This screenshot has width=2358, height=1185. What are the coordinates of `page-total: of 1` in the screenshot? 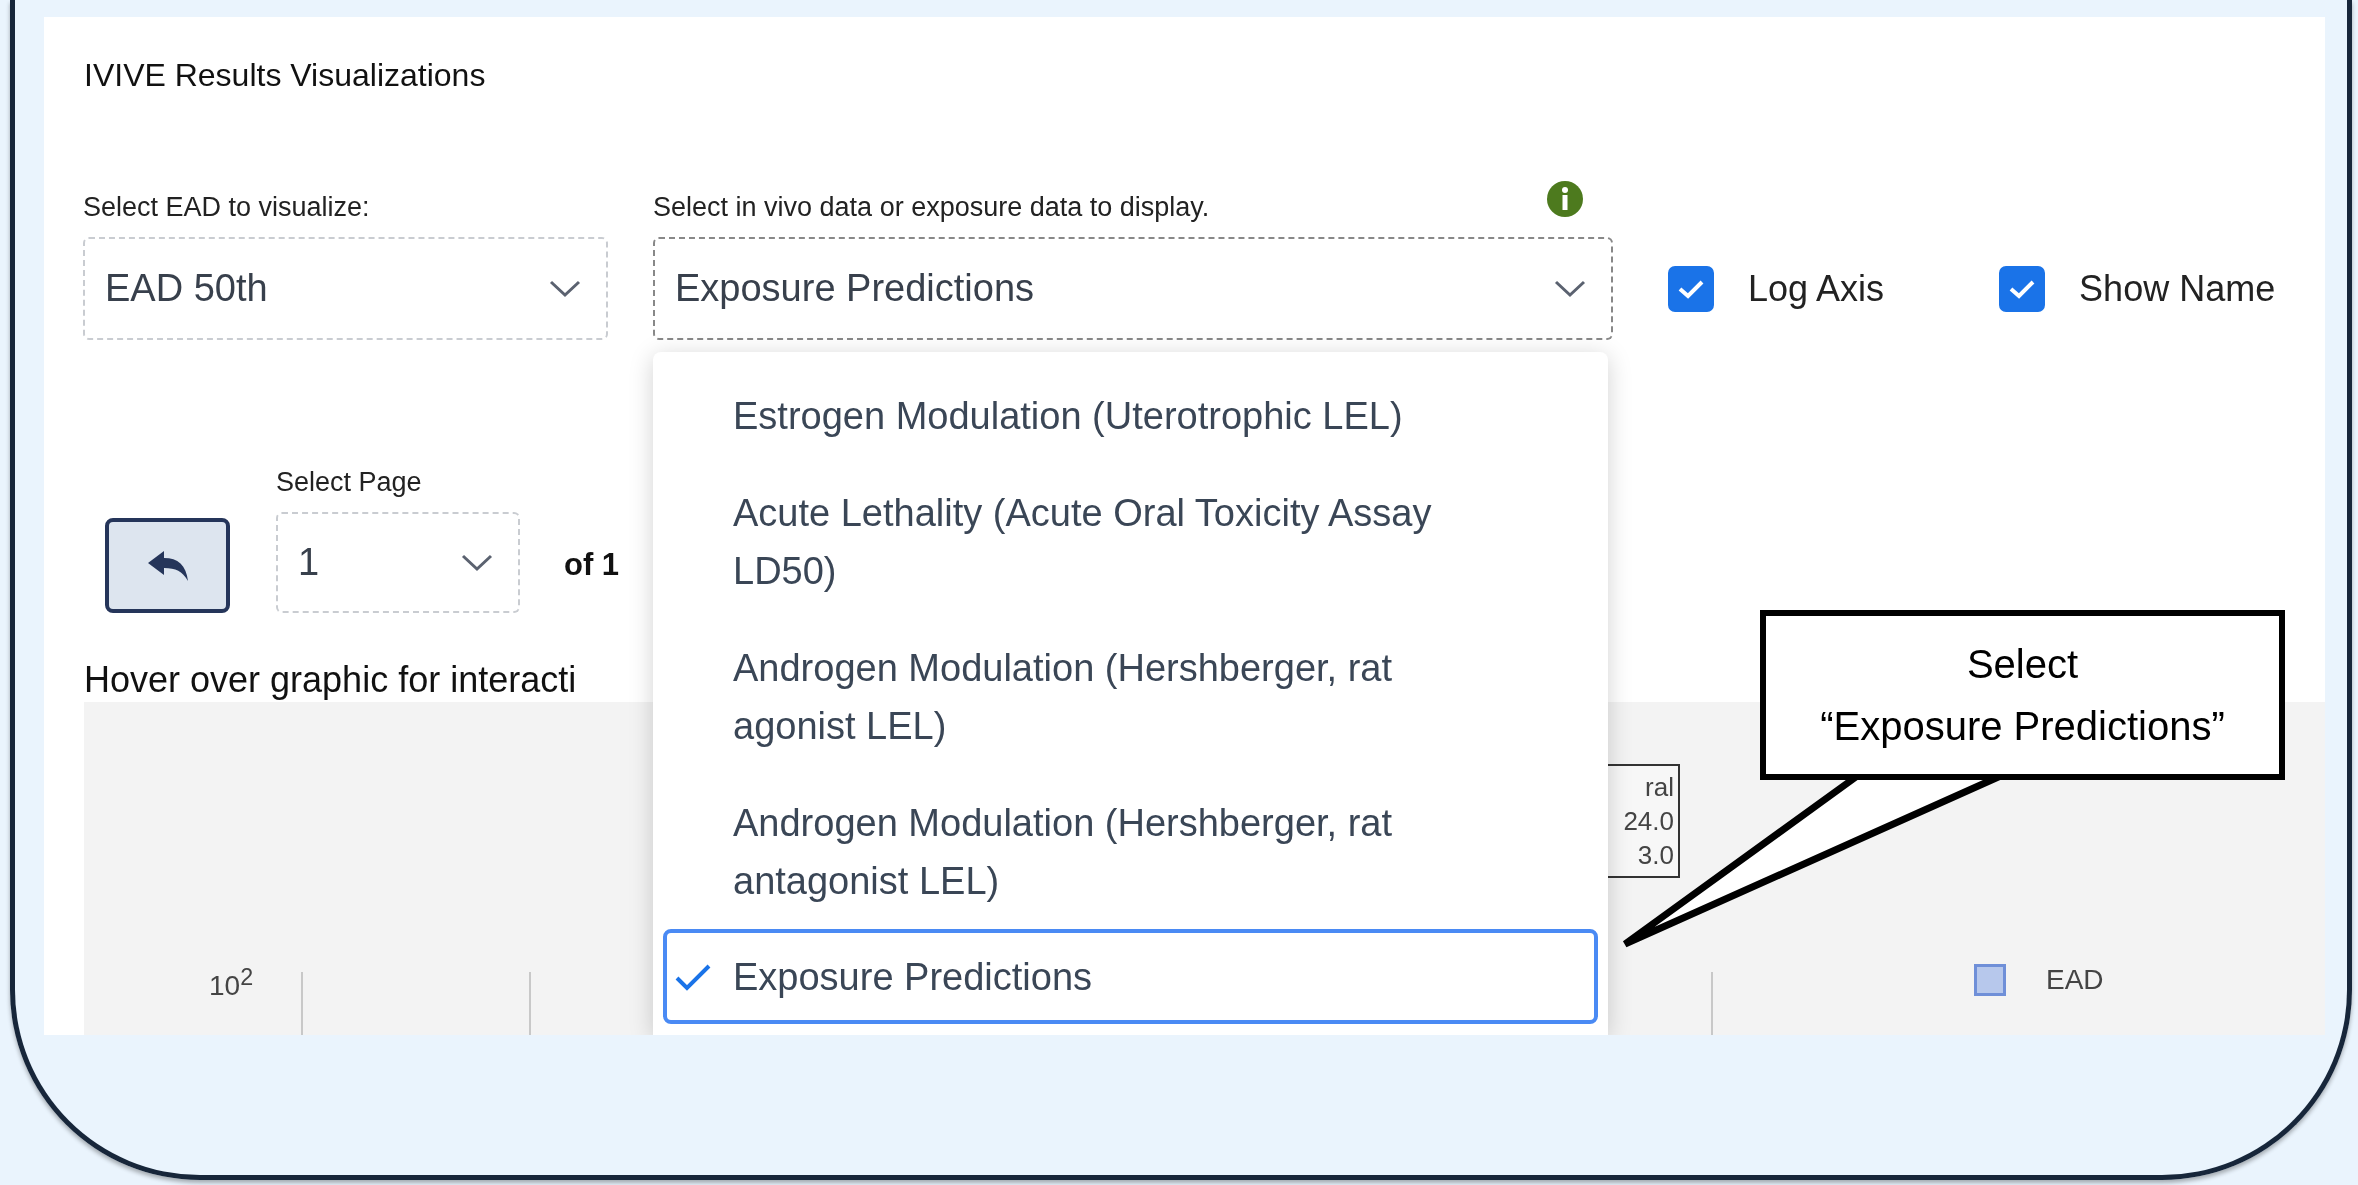 It's located at (592, 565).